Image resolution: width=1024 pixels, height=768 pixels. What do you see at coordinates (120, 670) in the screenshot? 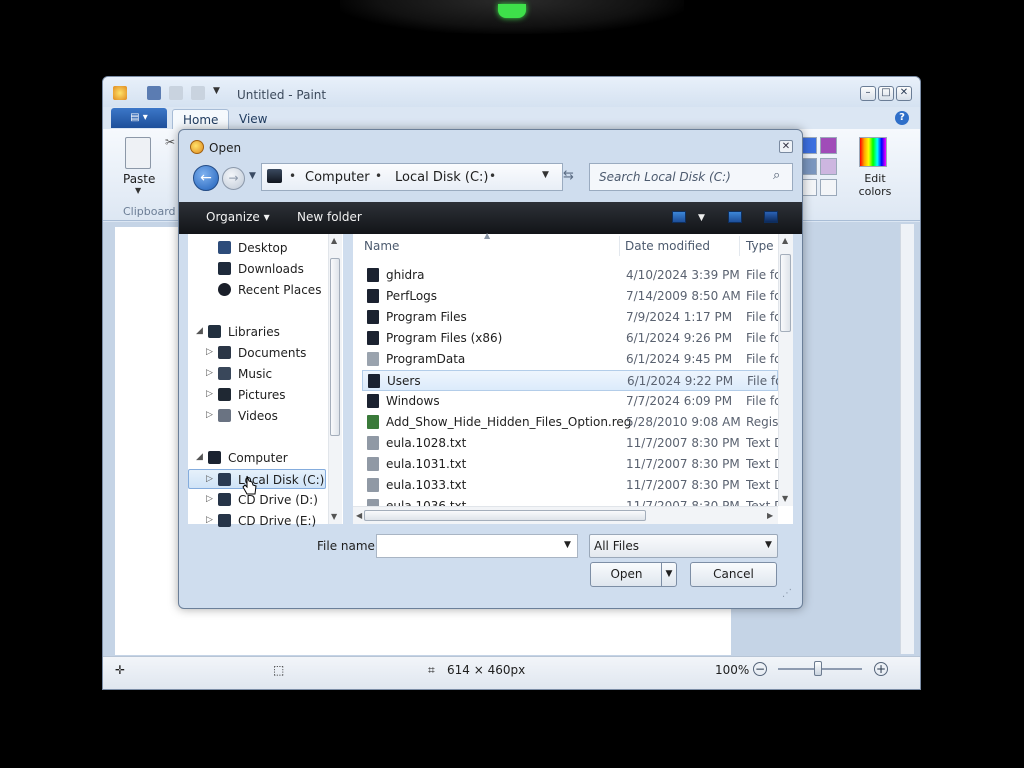
I see `cursor-position-icon: ✛` at bounding box center [120, 670].